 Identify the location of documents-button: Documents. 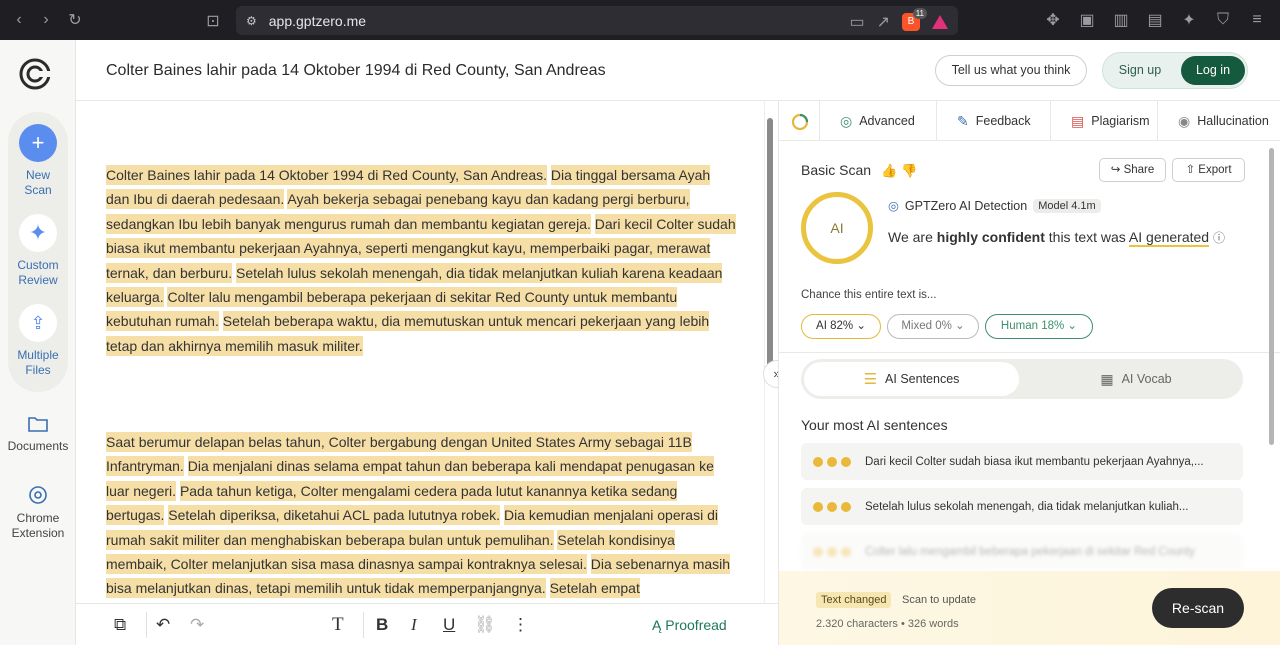
(38, 434).